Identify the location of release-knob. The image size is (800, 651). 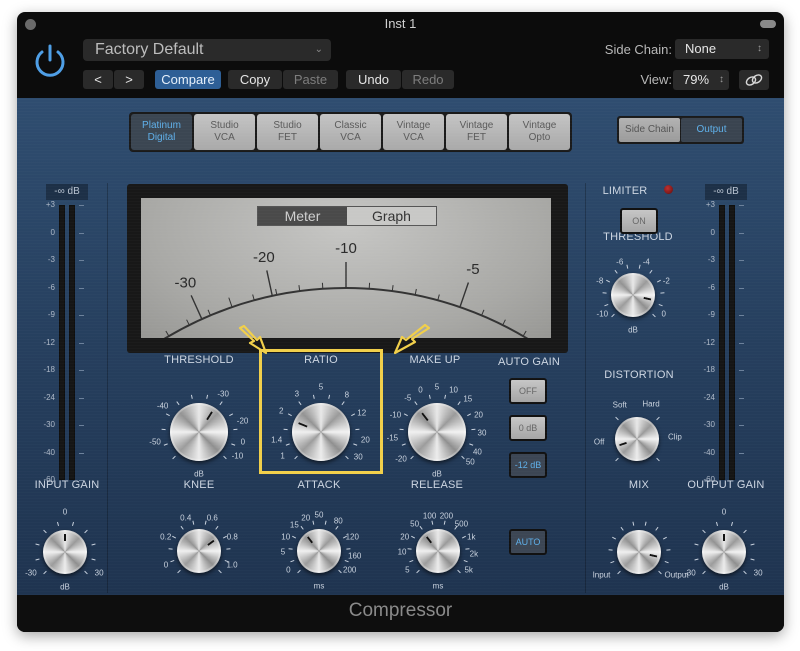
(438, 551).